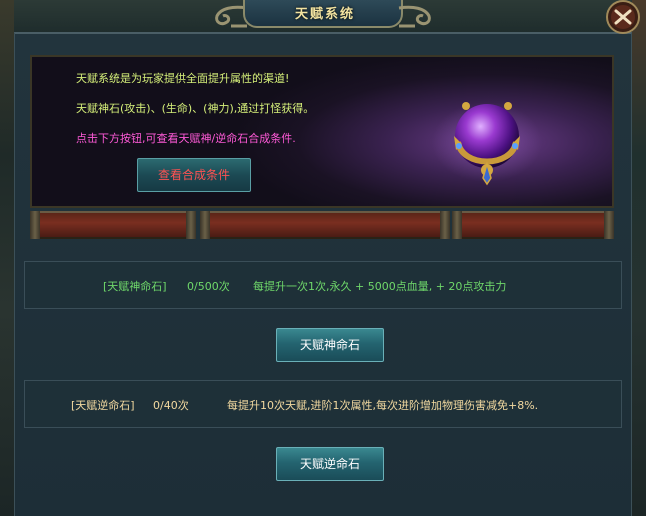 The width and height of the screenshot is (646, 516). I want to click on row-description: 每提升10次天赋,进阶1次属性,每次进阶增加物理伤害减免+8%., so click(383, 405).